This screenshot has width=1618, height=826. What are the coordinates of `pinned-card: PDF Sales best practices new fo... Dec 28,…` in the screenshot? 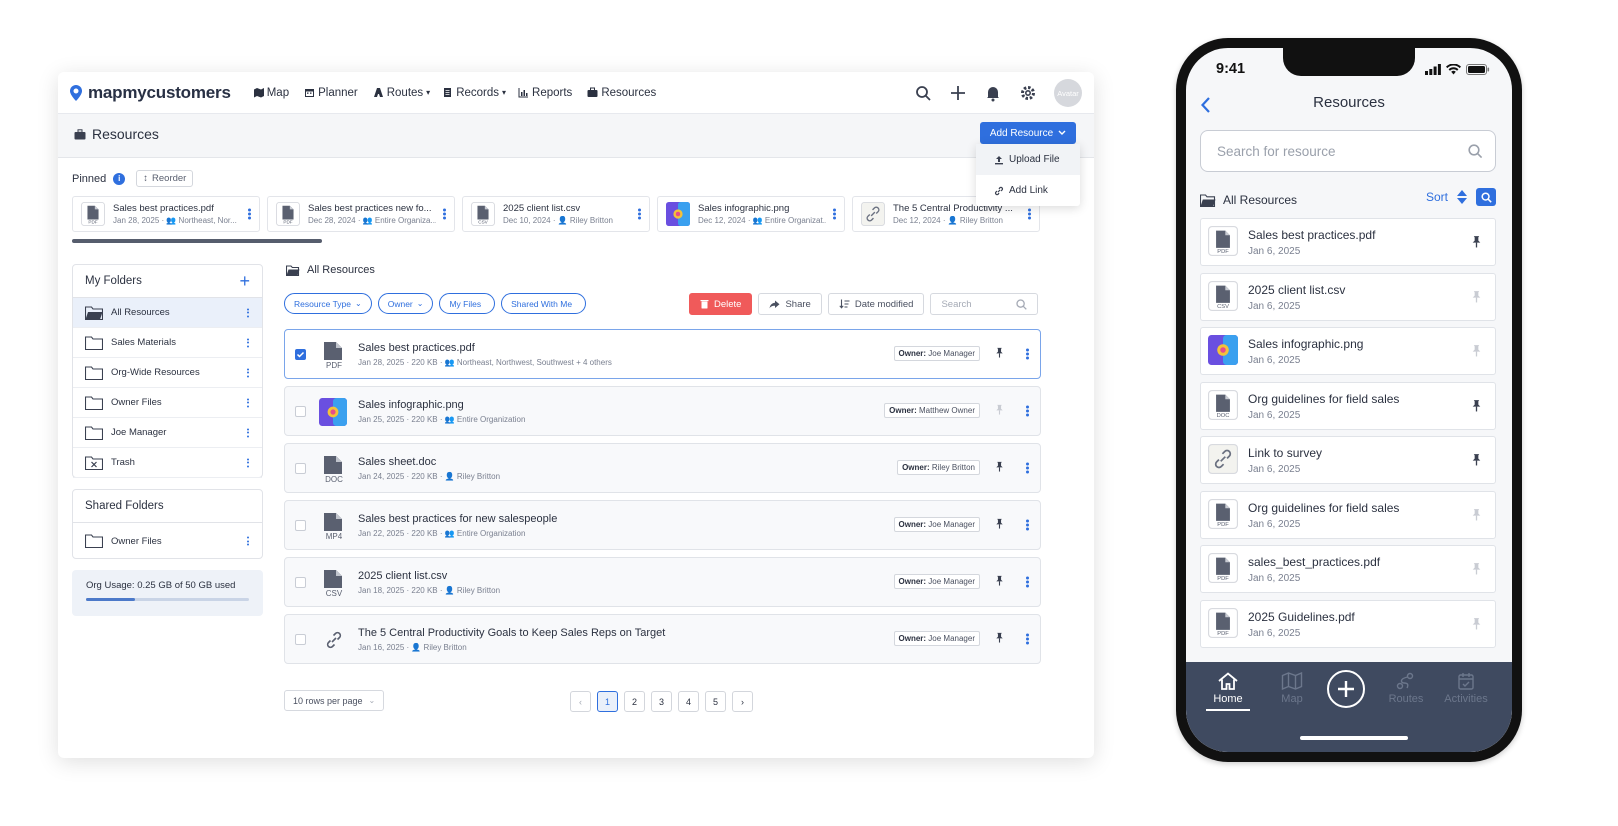 It's located at (361, 214).